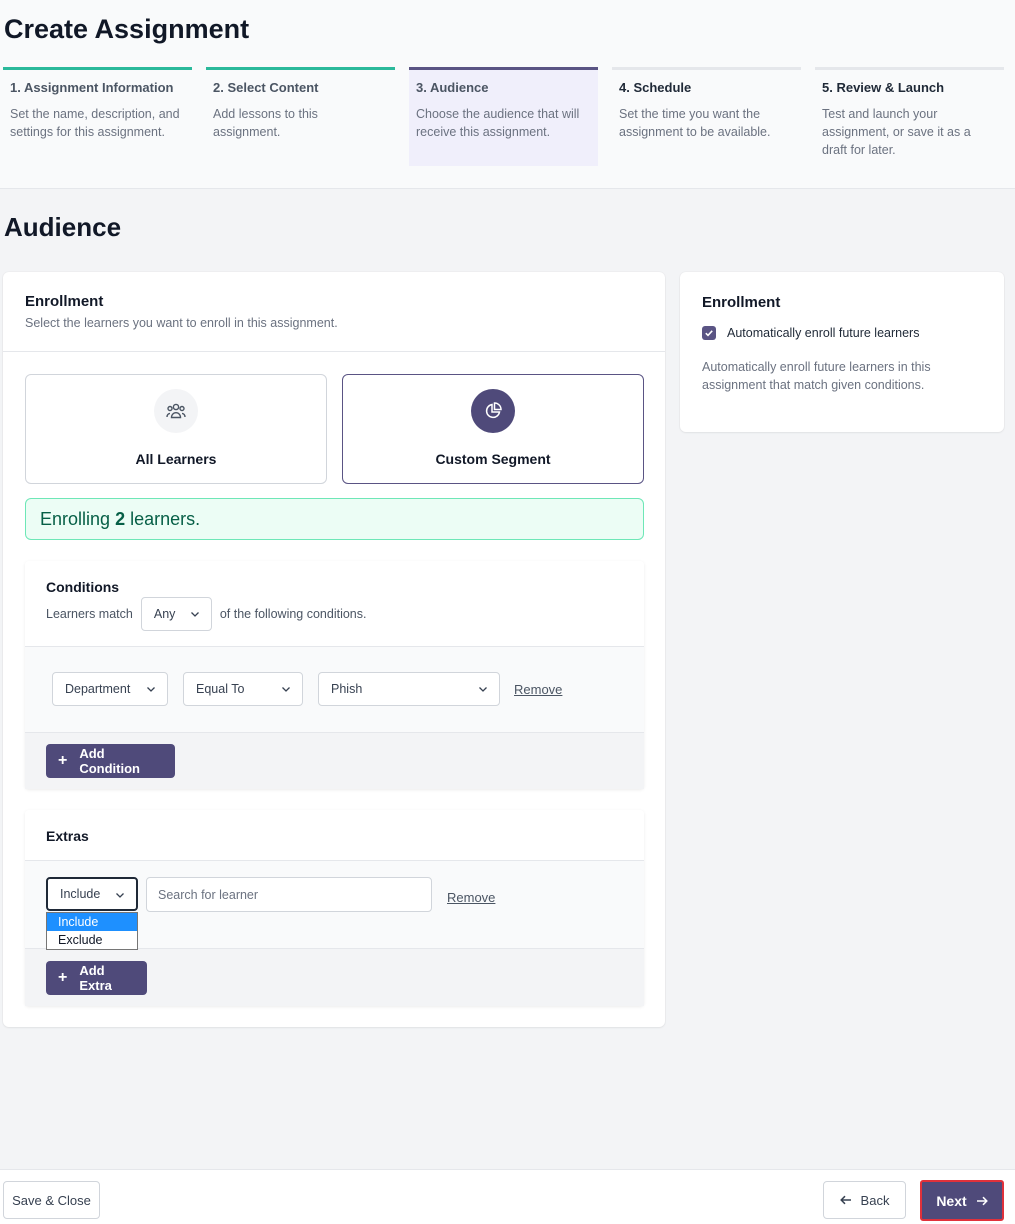 The width and height of the screenshot is (1015, 1224). I want to click on condition-field-value: Department, so click(98, 689).